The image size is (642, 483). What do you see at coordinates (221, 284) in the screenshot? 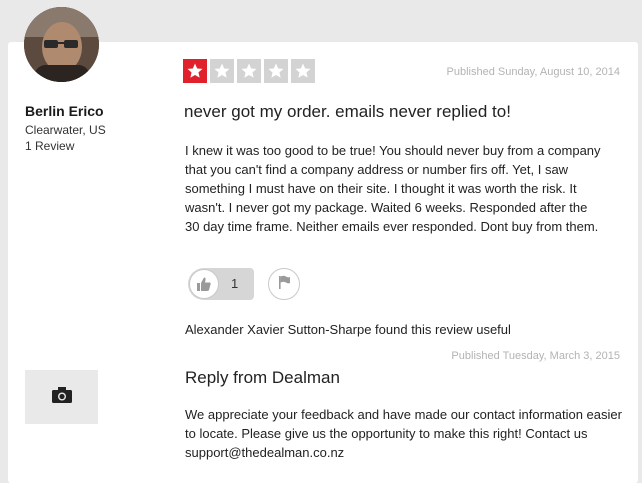
I see `useful-button: 1` at bounding box center [221, 284].